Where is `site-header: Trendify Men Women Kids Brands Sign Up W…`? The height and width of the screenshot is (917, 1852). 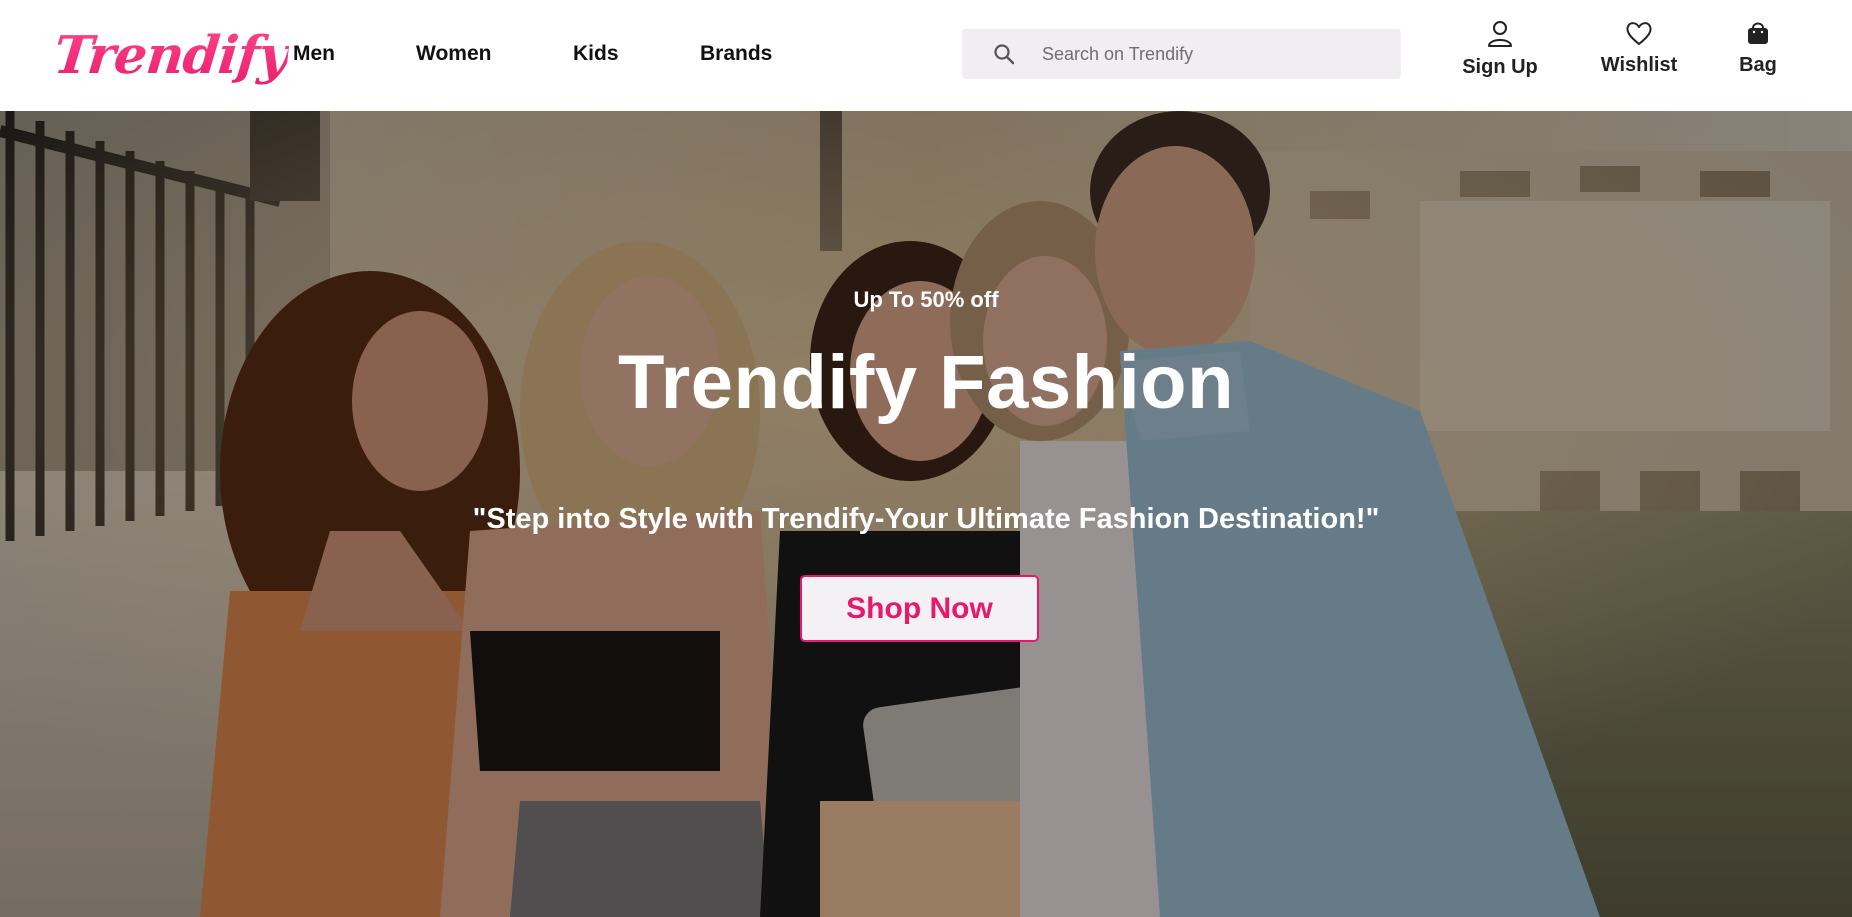 site-header: Trendify Men Women Kids Brands Sign Up W… is located at coordinates (926, 55).